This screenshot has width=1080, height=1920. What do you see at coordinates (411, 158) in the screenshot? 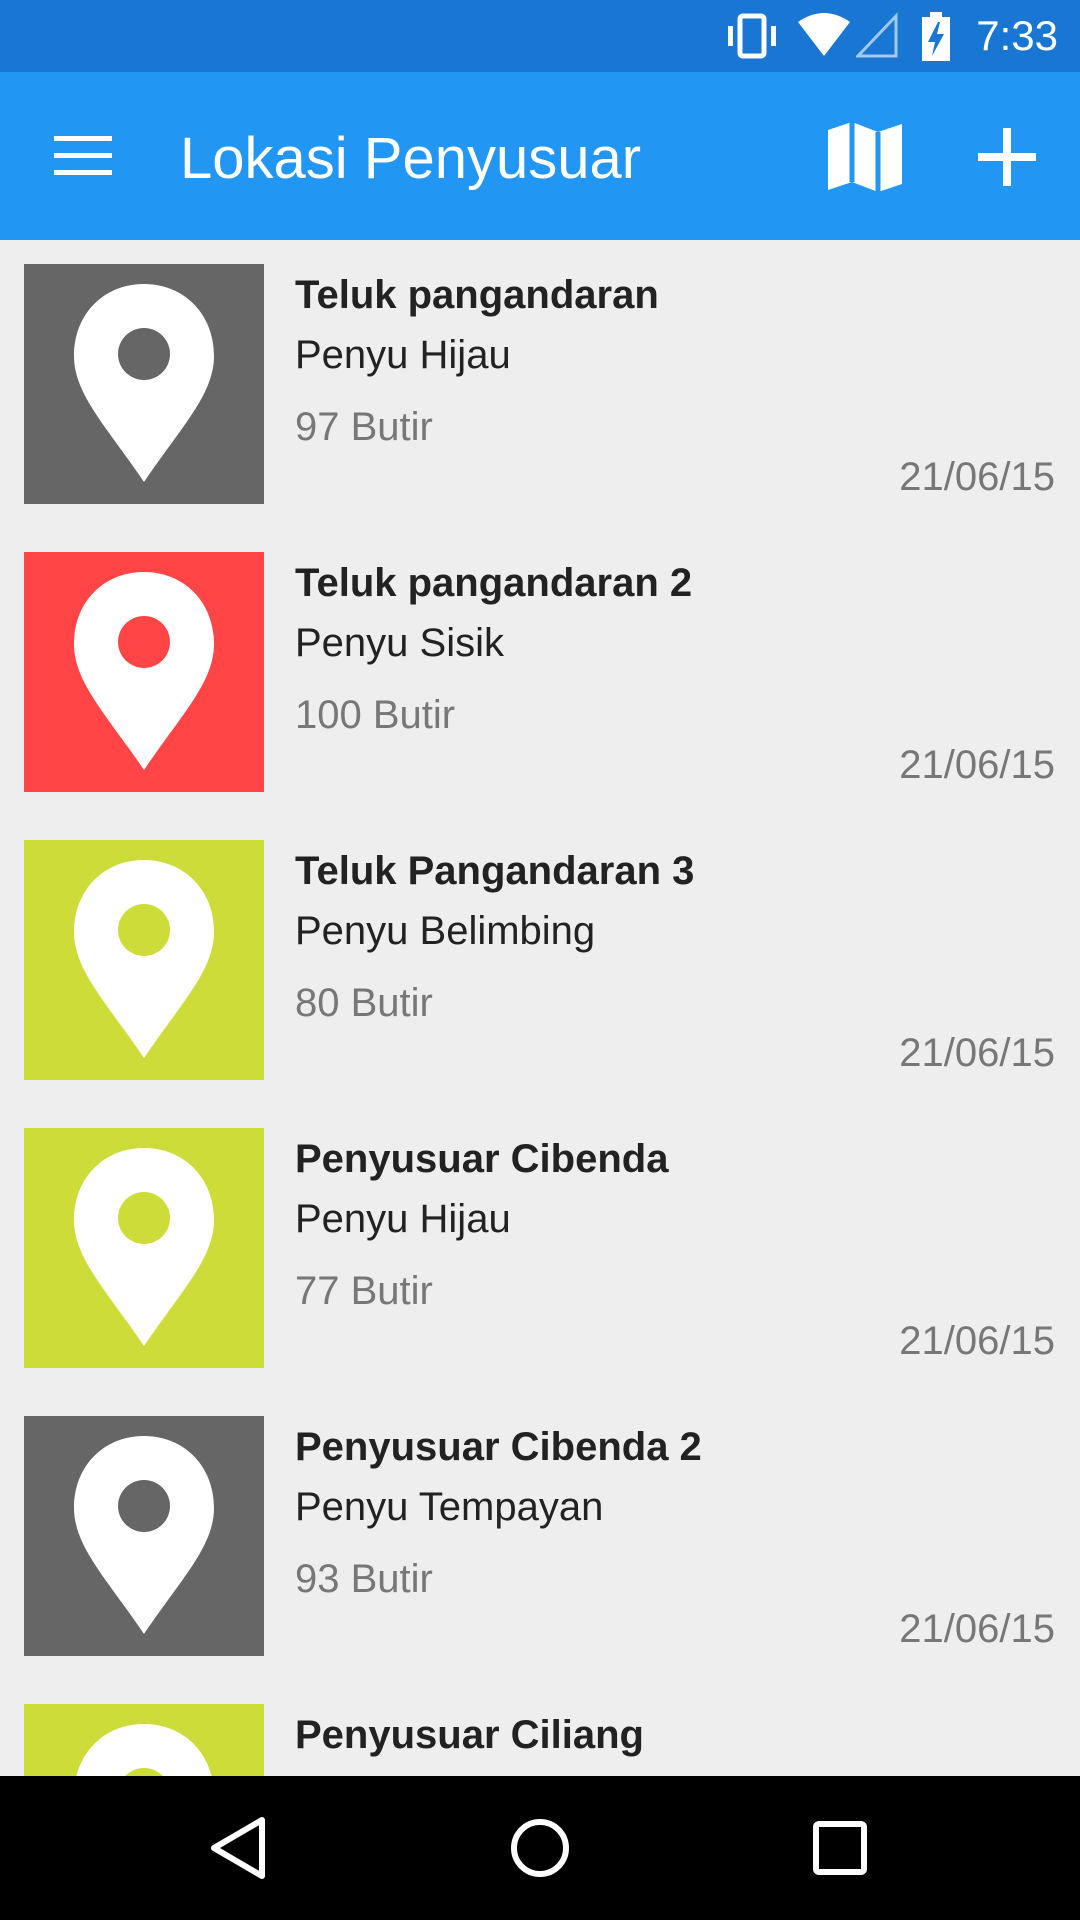
I see `page-title: Lokasi Penyusuar` at bounding box center [411, 158].